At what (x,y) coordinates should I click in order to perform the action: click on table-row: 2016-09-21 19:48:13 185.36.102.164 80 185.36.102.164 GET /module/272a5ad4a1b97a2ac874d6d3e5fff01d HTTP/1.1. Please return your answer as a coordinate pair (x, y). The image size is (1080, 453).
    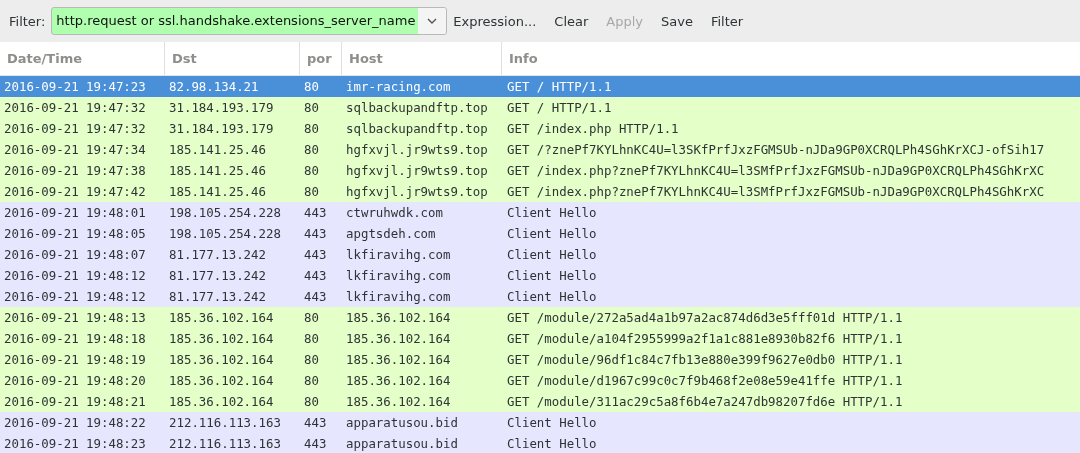
    Looking at the image, I should click on (540, 317).